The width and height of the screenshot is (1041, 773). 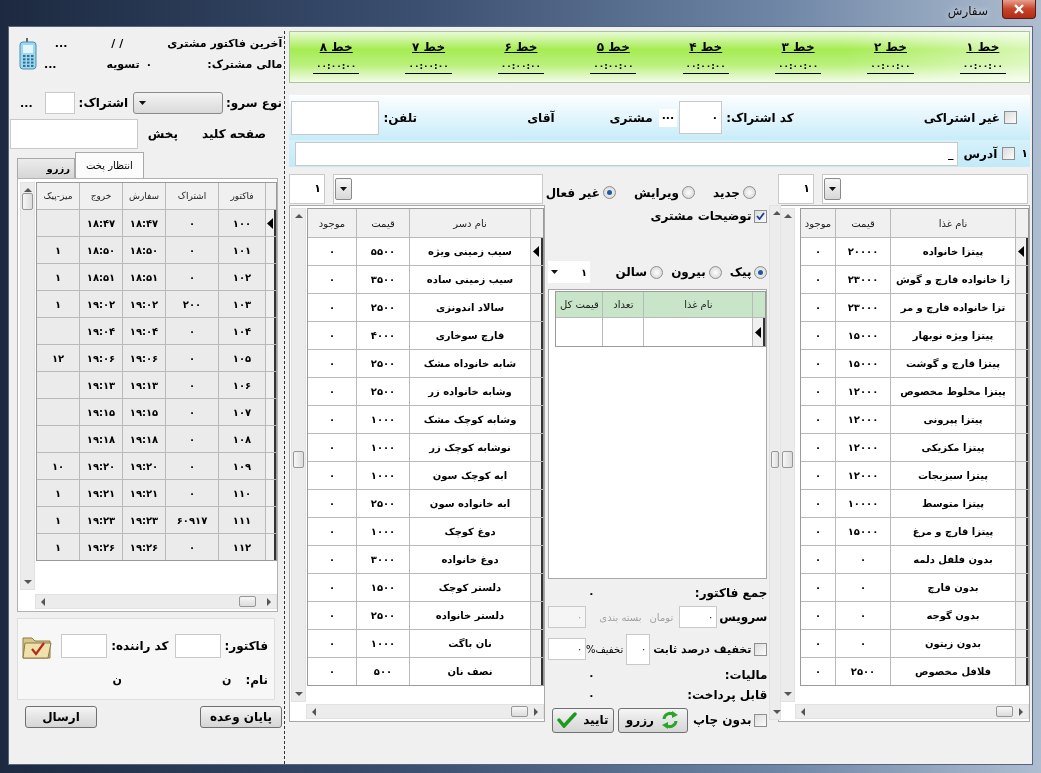 What do you see at coordinates (429, 47) in the screenshot?
I see `line-label: خط ۷` at bounding box center [429, 47].